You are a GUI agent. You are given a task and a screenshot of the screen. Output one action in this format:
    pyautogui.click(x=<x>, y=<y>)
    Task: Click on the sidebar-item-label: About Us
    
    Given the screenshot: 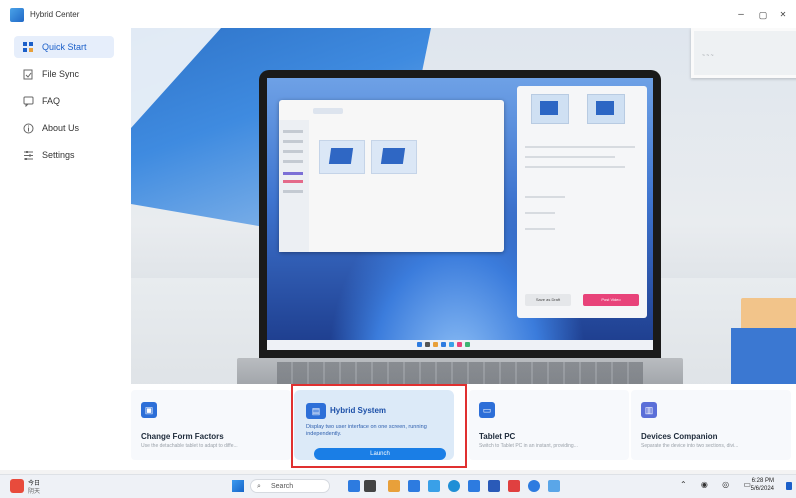 What is the action you would take?
    pyautogui.click(x=61, y=128)
    